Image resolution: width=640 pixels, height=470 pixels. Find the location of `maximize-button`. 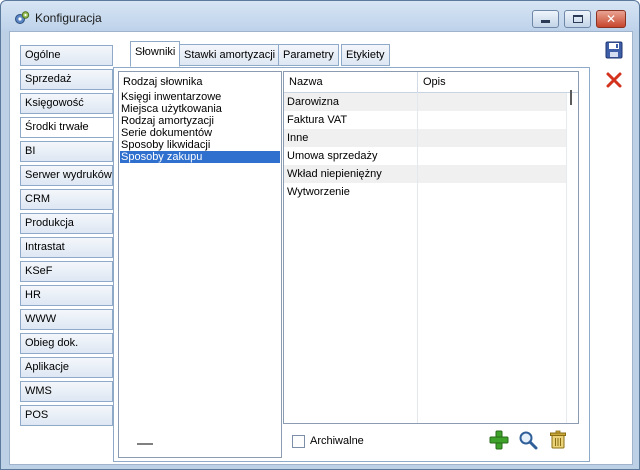

maximize-button is located at coordinates (577, 19).